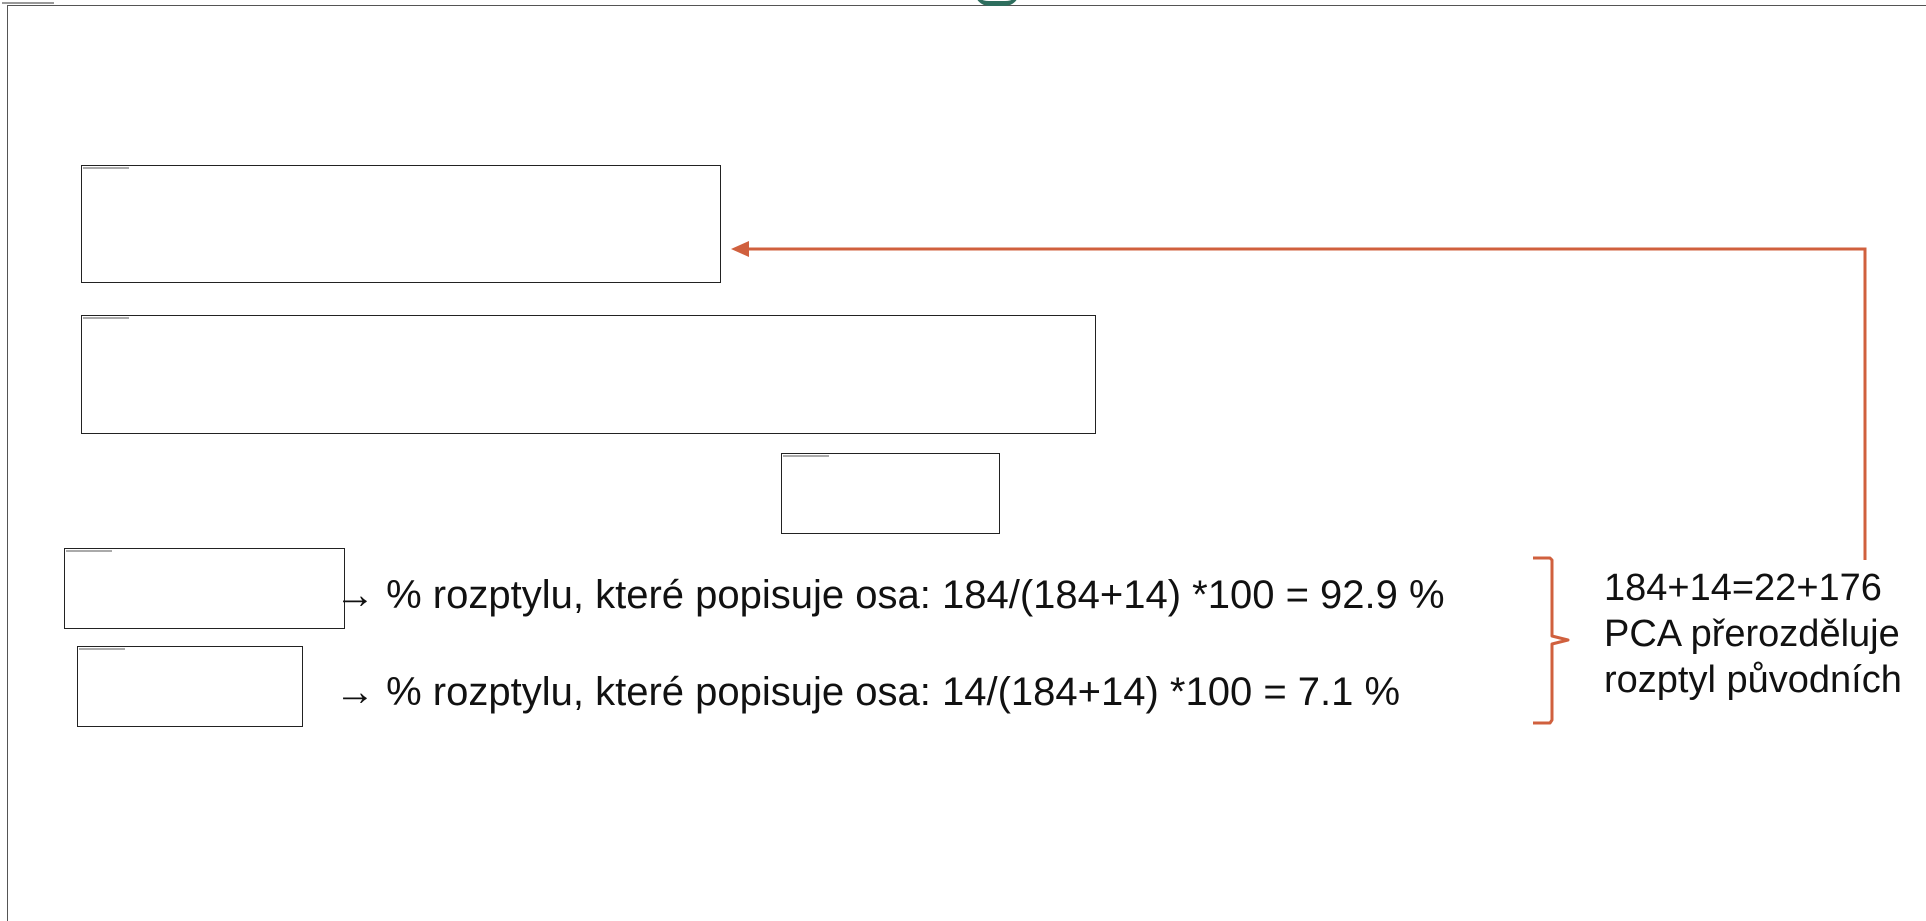 The width and height of the screenshot is (1926, 921). I want to click on note-line-1: 184+14=22+176, so click(1743, 588).